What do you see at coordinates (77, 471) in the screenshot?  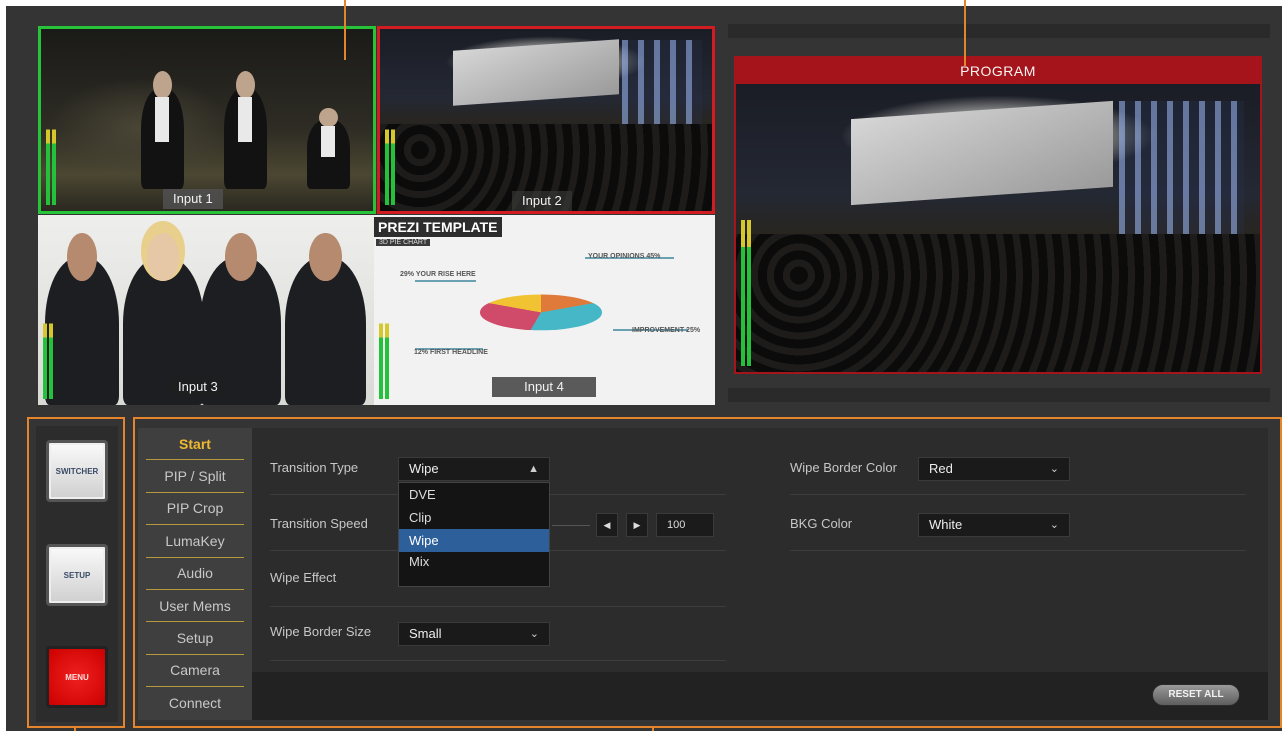 I see `switcher-button: SWITCHER` at bounding box center [77, 471].